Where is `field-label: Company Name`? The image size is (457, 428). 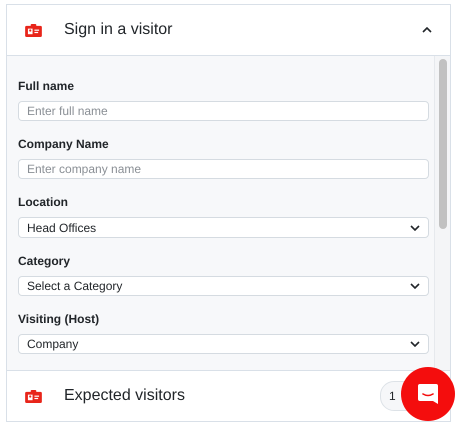 field-label: Company Name is located at coordinates (64, 144).